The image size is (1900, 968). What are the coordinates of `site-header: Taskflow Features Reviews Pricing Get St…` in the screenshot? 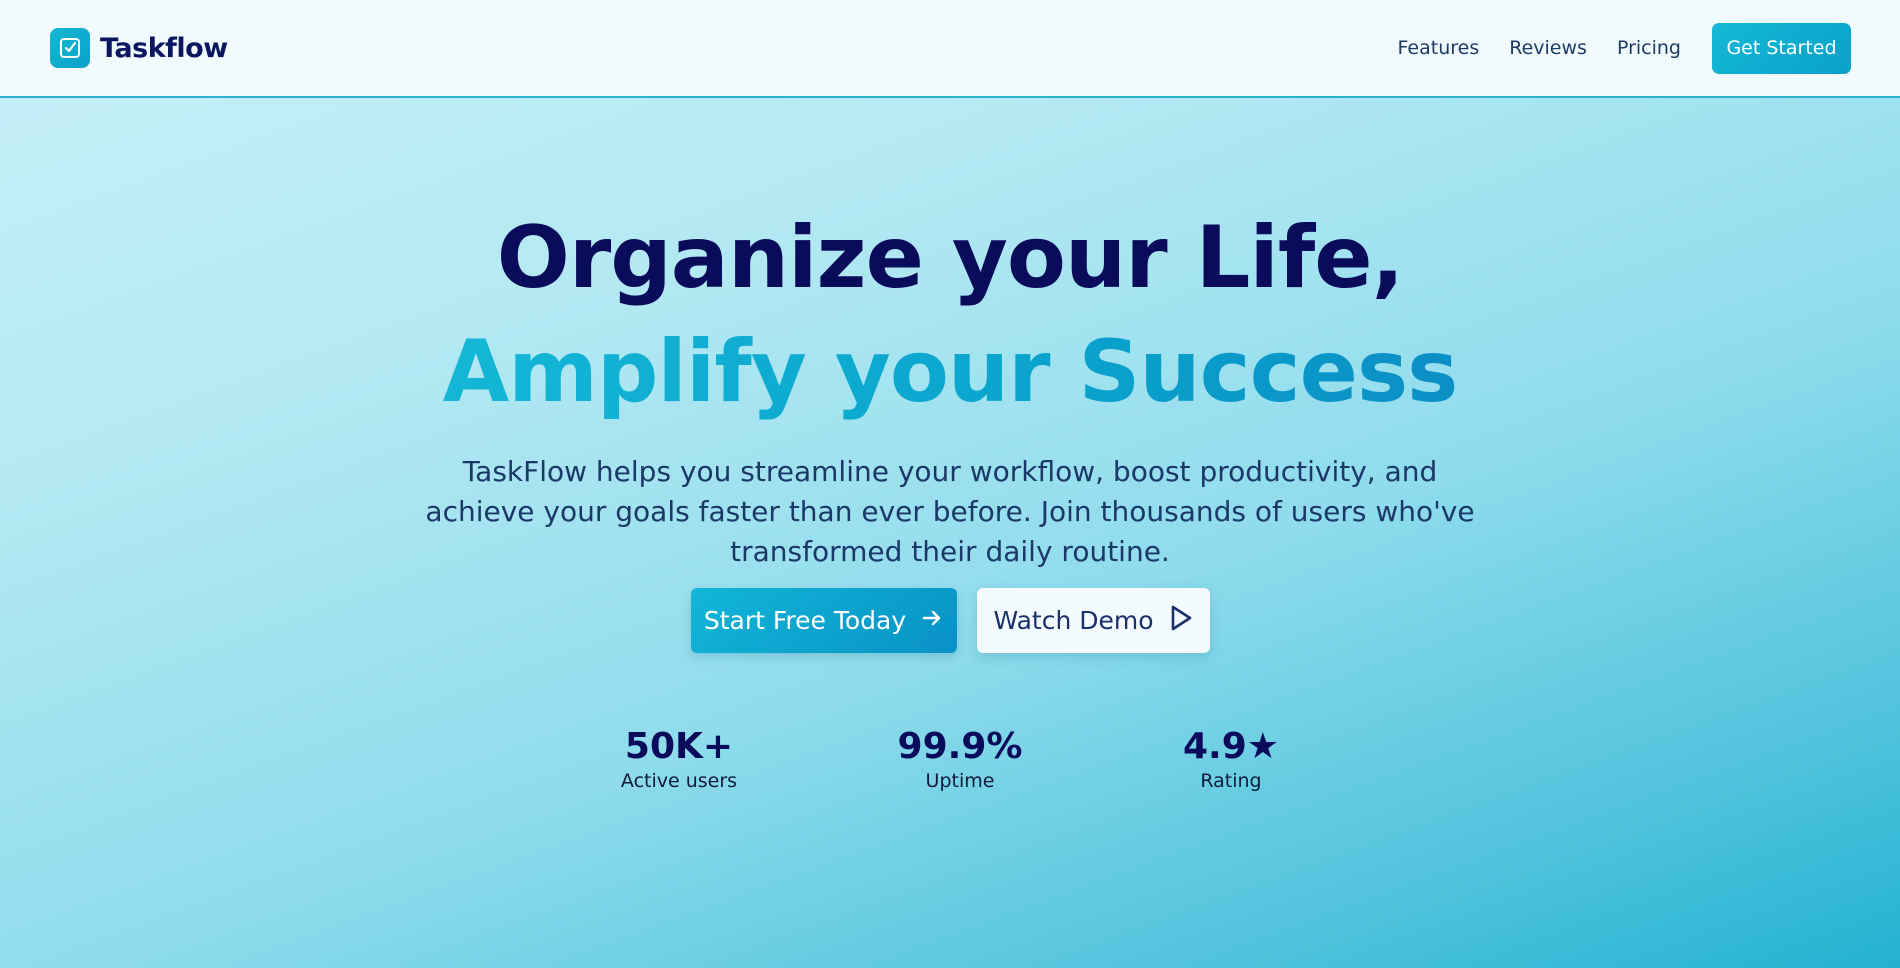 It's located at (950, 49).